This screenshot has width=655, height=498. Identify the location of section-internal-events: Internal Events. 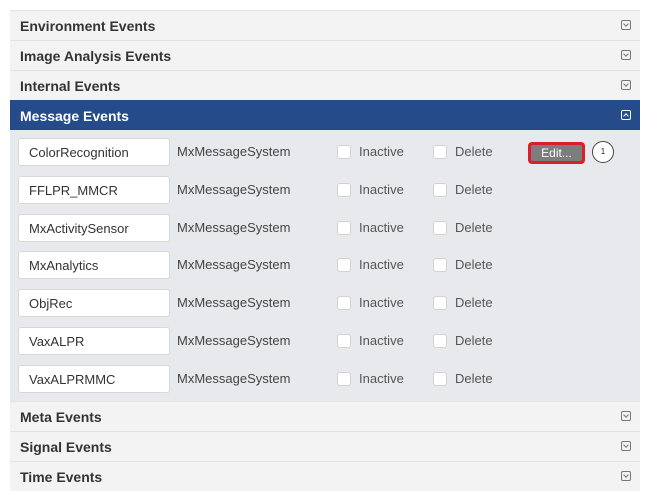
(325, 85).